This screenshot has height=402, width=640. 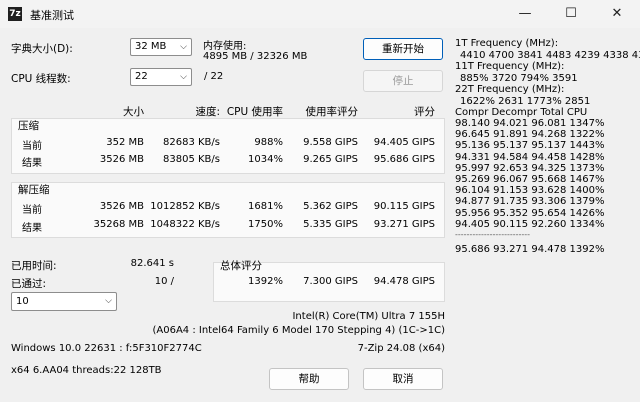 What do you see at coordinates (106, 348) in the screenshot?
I see `os-info: Windows 10.0 22631 : f:5F310F2774C` at bounding box center [106, 348].